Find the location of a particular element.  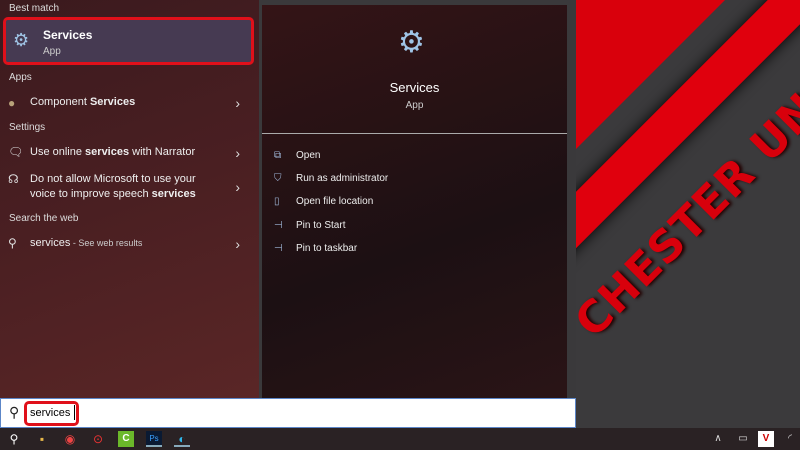

result-label: Component Services is located at coordinates (82, 102).